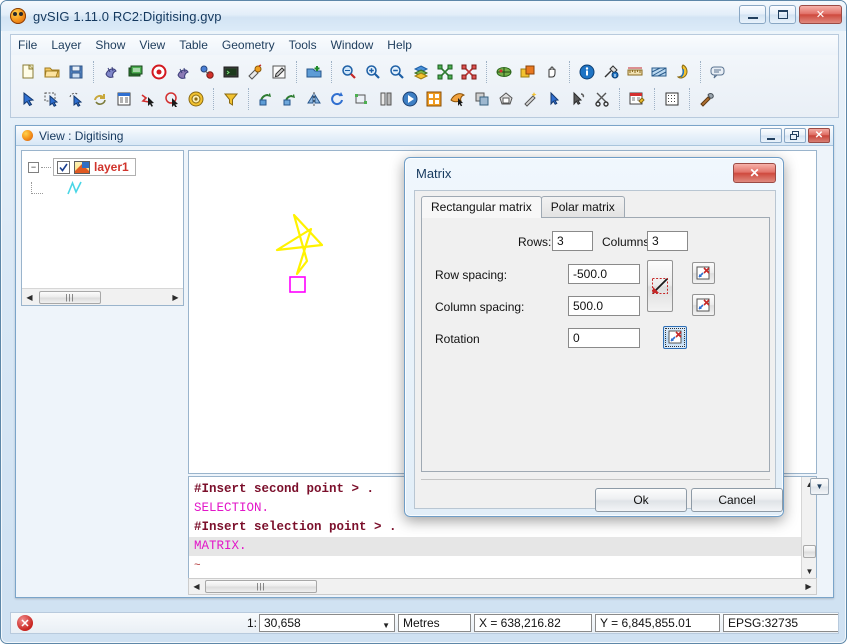 The height and width of the screenshot is (644, 847). Describe the element at coordinates (76, 72) in the screenshot. I see `save-project-icon` at that location.